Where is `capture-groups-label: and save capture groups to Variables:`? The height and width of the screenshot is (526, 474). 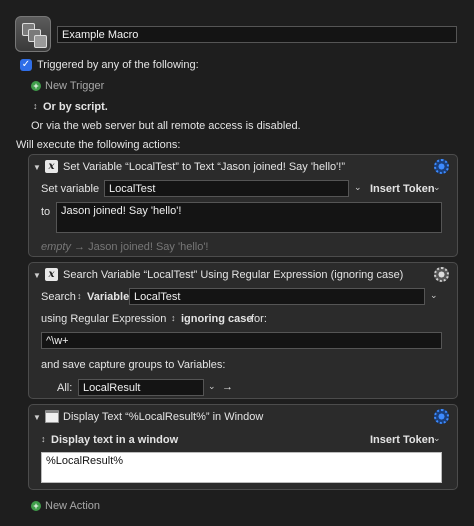
capture-groups-label: and save capture groups to Variables: is located at coordinates (133, 365).